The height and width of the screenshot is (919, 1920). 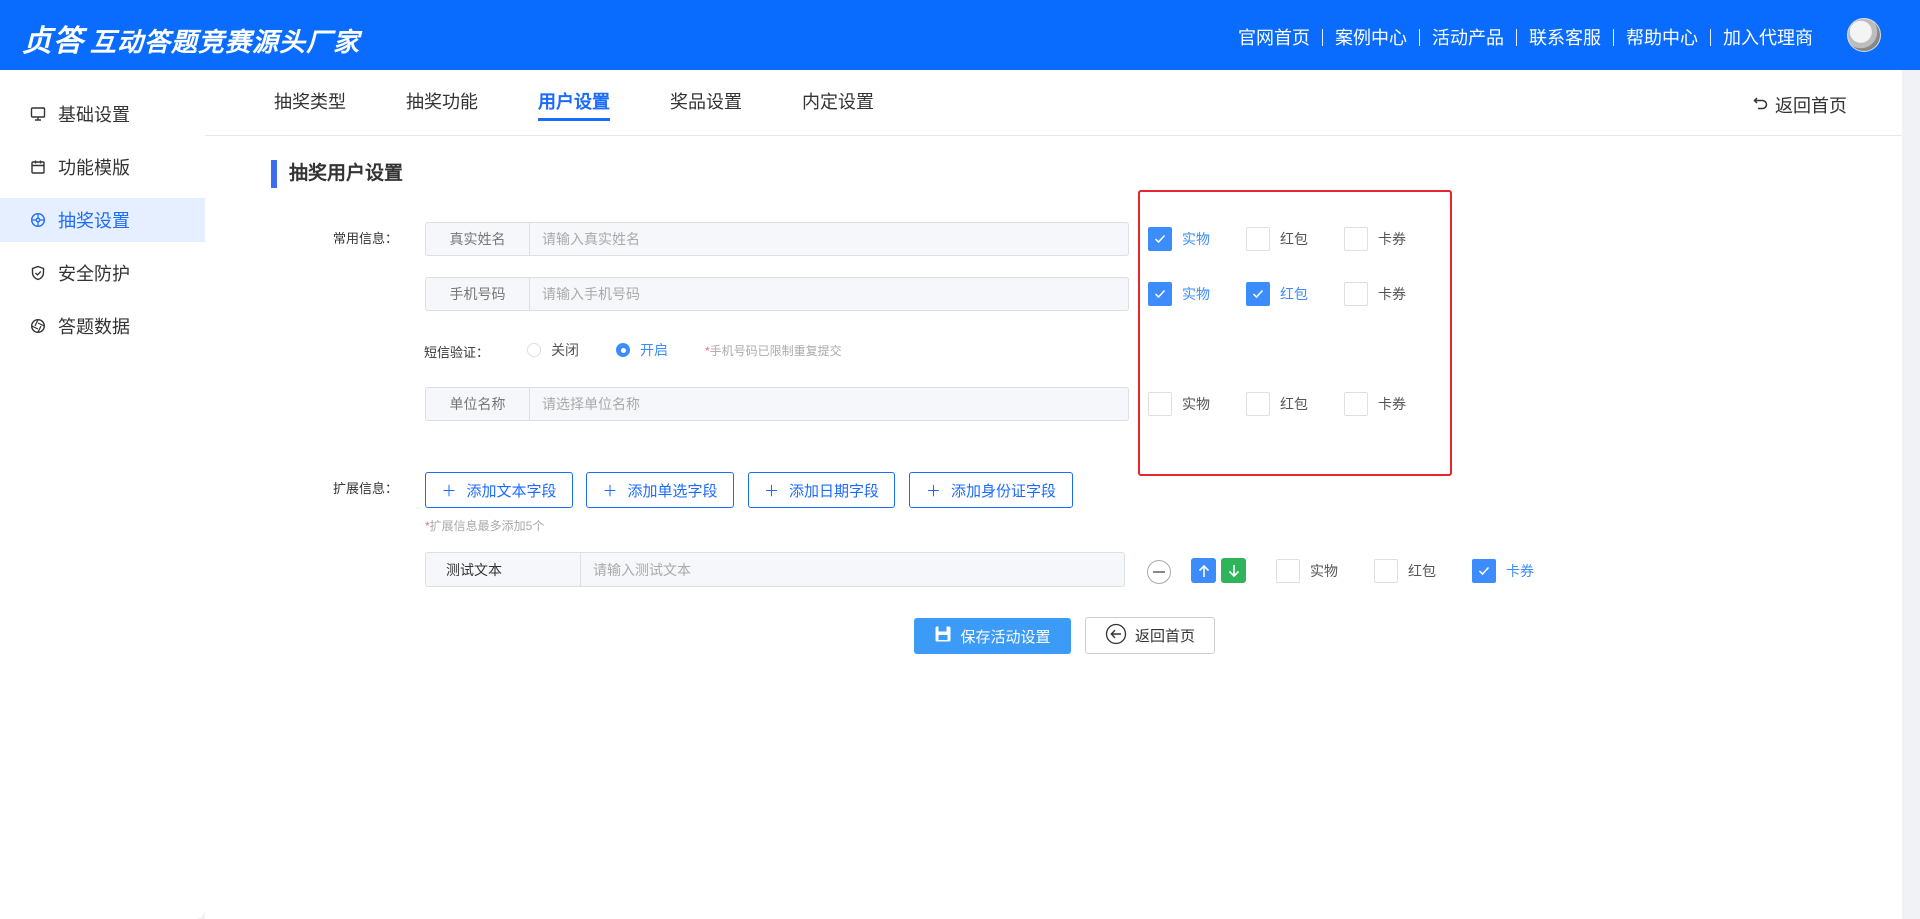 I want to click on field-prefix: 真实姓名, so click(x=478, y=239).